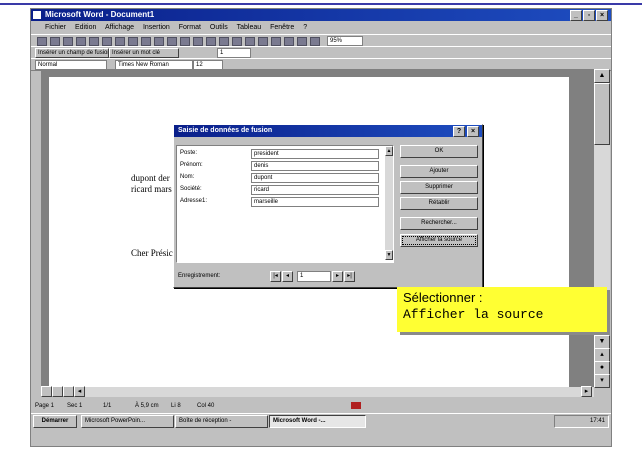  I want to click on dialog-help-button: ?, so click(459, 131).